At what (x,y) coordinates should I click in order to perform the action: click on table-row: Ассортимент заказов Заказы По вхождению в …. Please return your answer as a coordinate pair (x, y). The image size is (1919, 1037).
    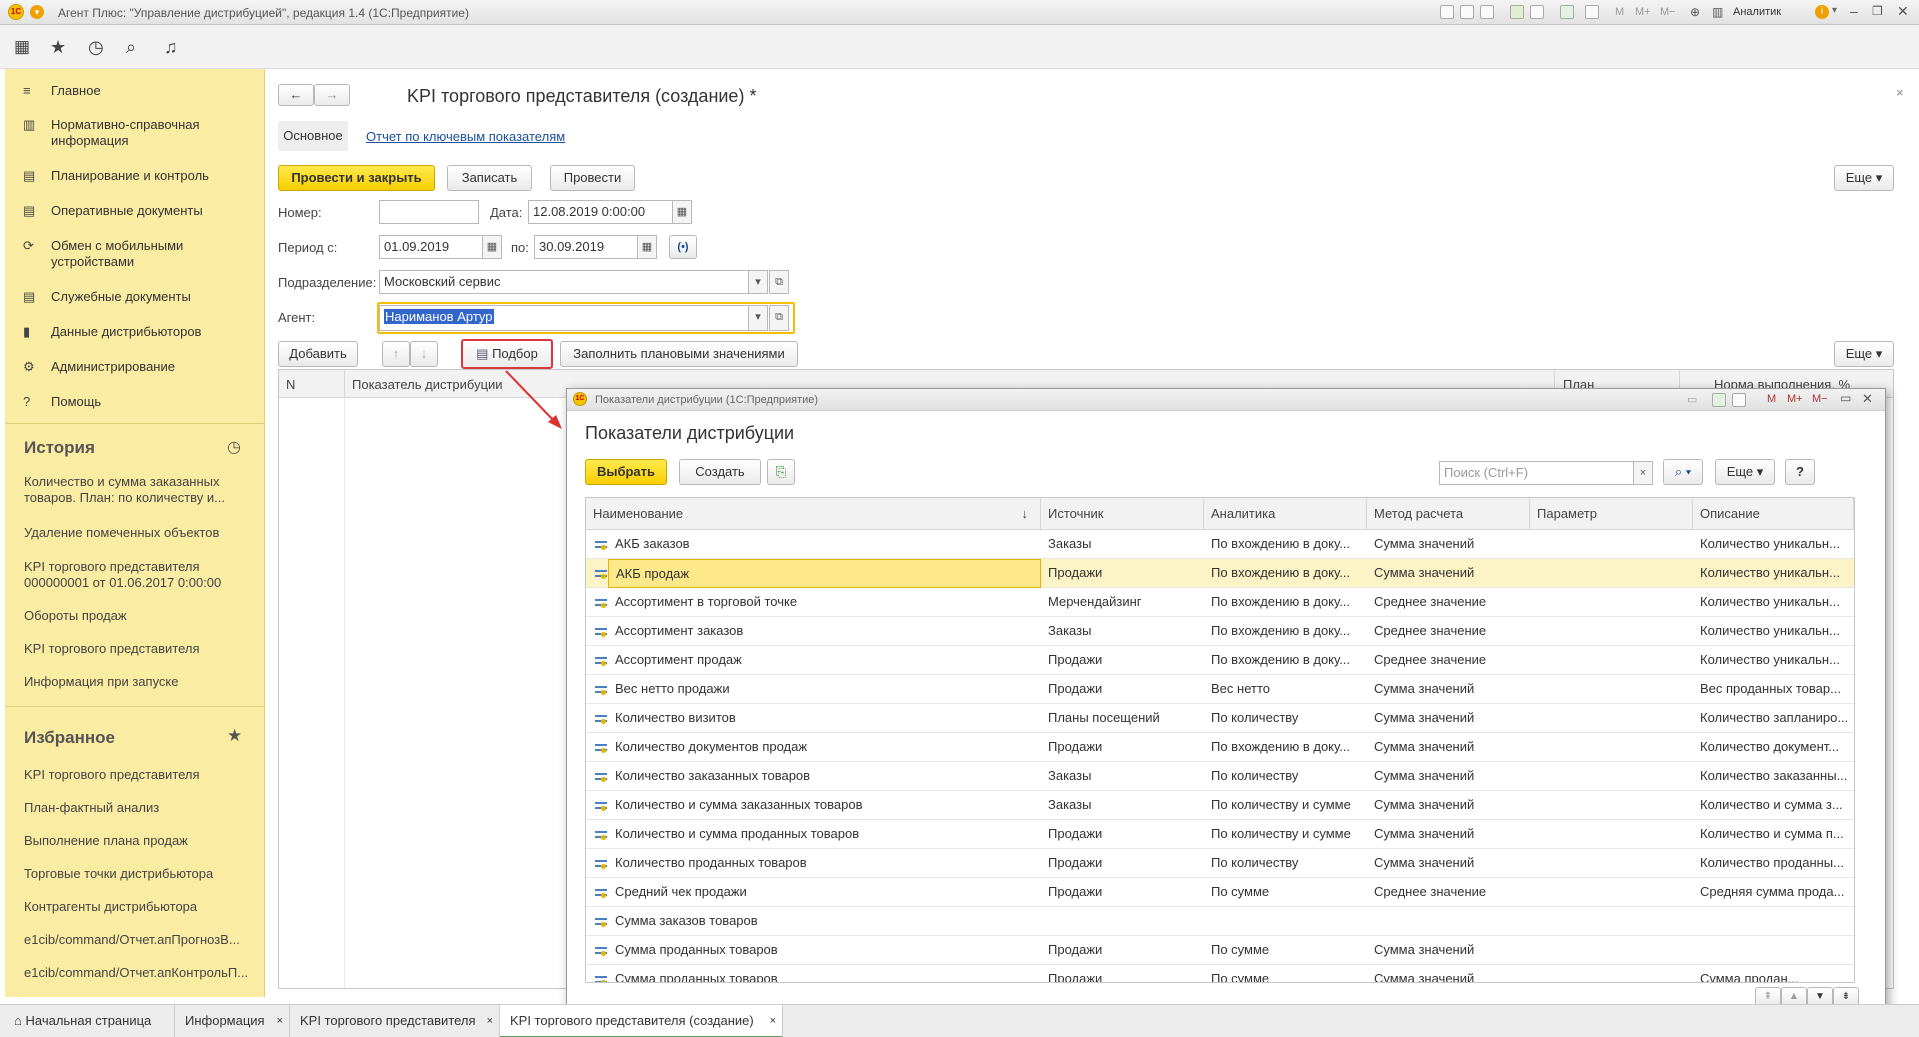
    Looking at the image, I should click on (1220, 631).